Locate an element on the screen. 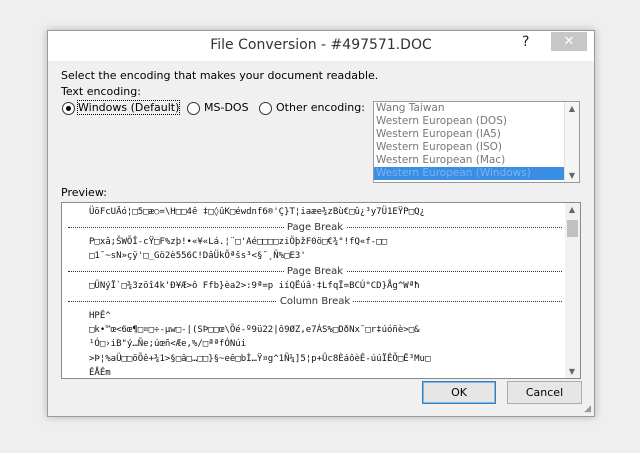  radio-windows-default is located at coordinates (68, 108).